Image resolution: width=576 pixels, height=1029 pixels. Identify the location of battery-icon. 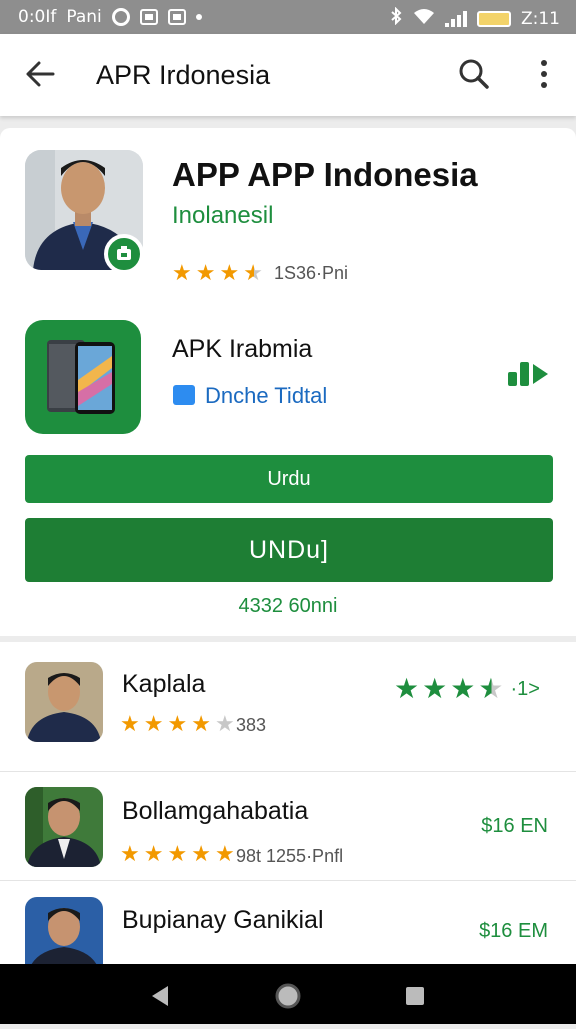
(493, 18).